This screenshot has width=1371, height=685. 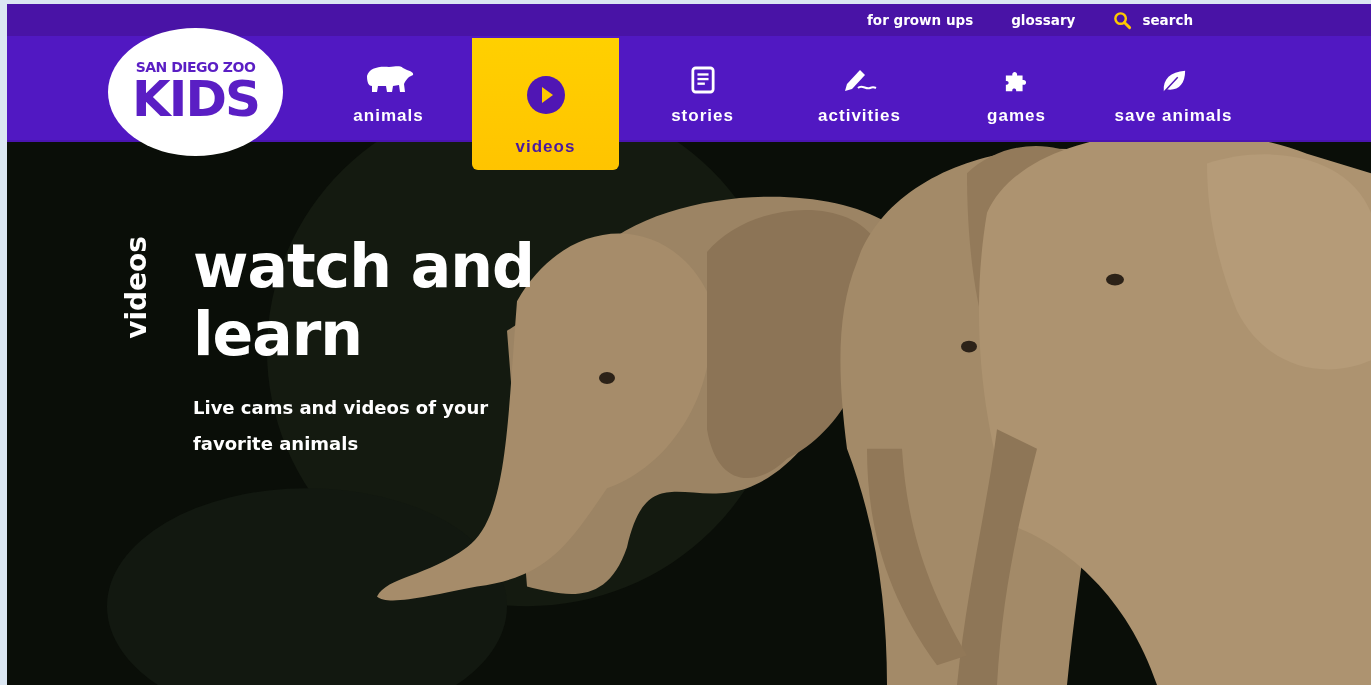 What do you see at coordinates (1016, 88) in the screenshot?
I see `nav-tab: games` at bounding box center [1016, 88].